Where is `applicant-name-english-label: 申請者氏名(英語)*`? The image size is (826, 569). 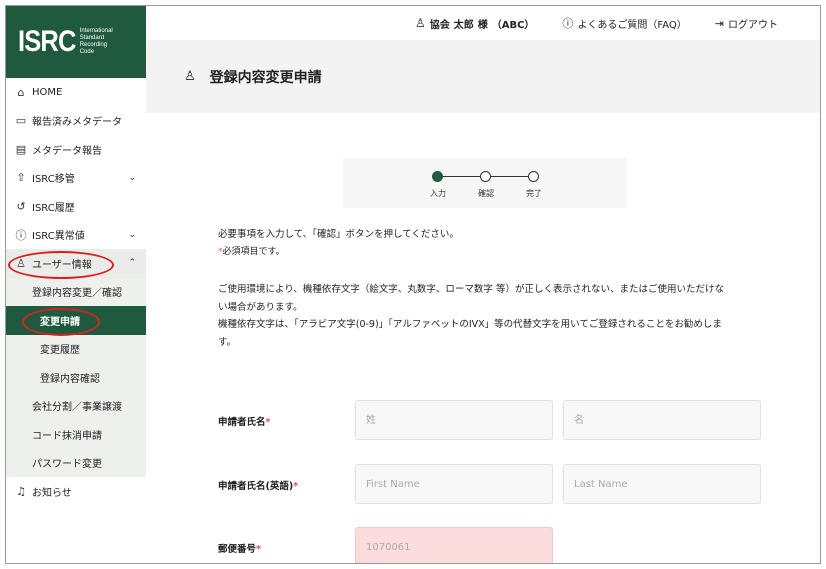 applicant-name-english-label: 申請者氏名(英語)* is located at coordinates (258, 486).